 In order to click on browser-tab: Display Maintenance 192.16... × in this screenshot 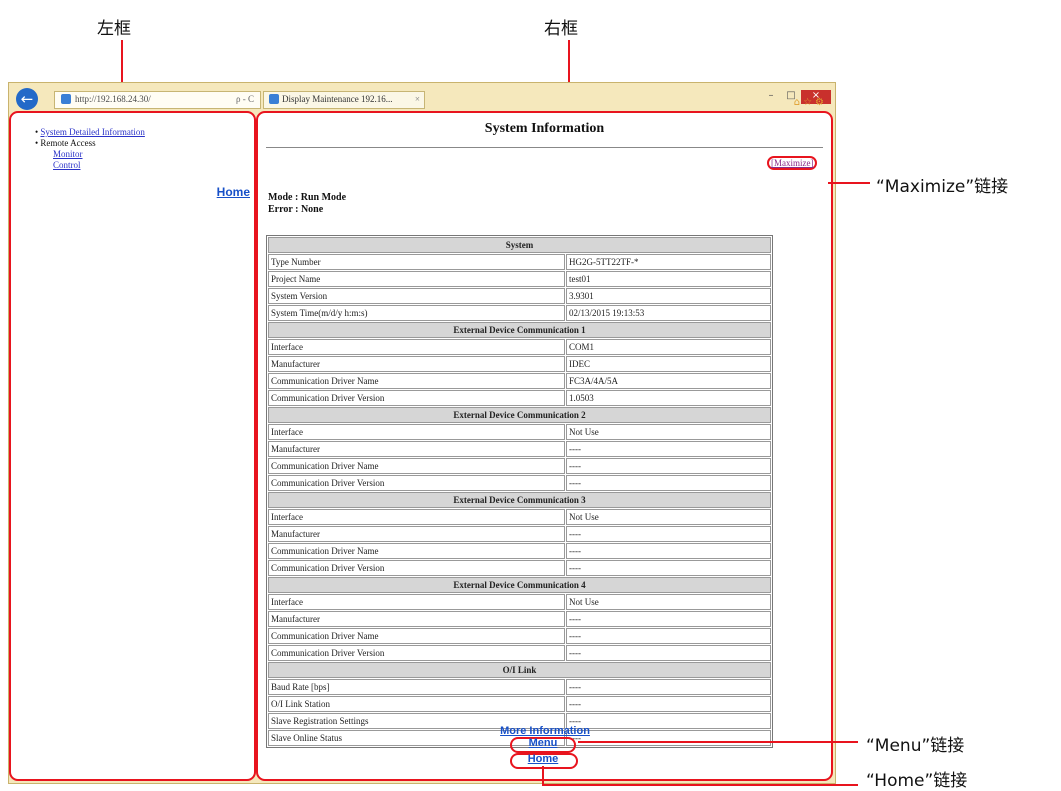, I will do `click(344, 100)`.